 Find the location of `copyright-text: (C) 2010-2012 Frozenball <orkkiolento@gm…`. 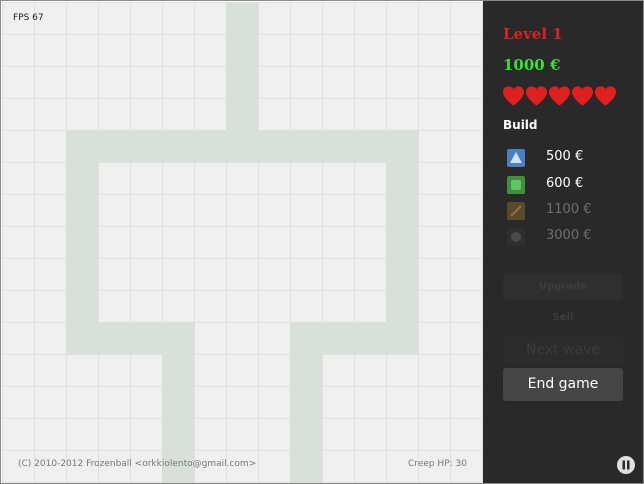

copyright-text: (C) 2010-2012 Frozenball <orkkiolento@gm… is located at coordinates (137, 464).